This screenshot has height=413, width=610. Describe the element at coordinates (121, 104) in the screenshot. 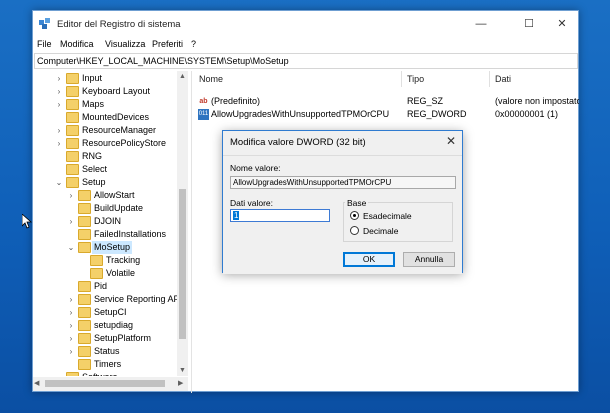

I see `tree-item: › Maps` at that location.